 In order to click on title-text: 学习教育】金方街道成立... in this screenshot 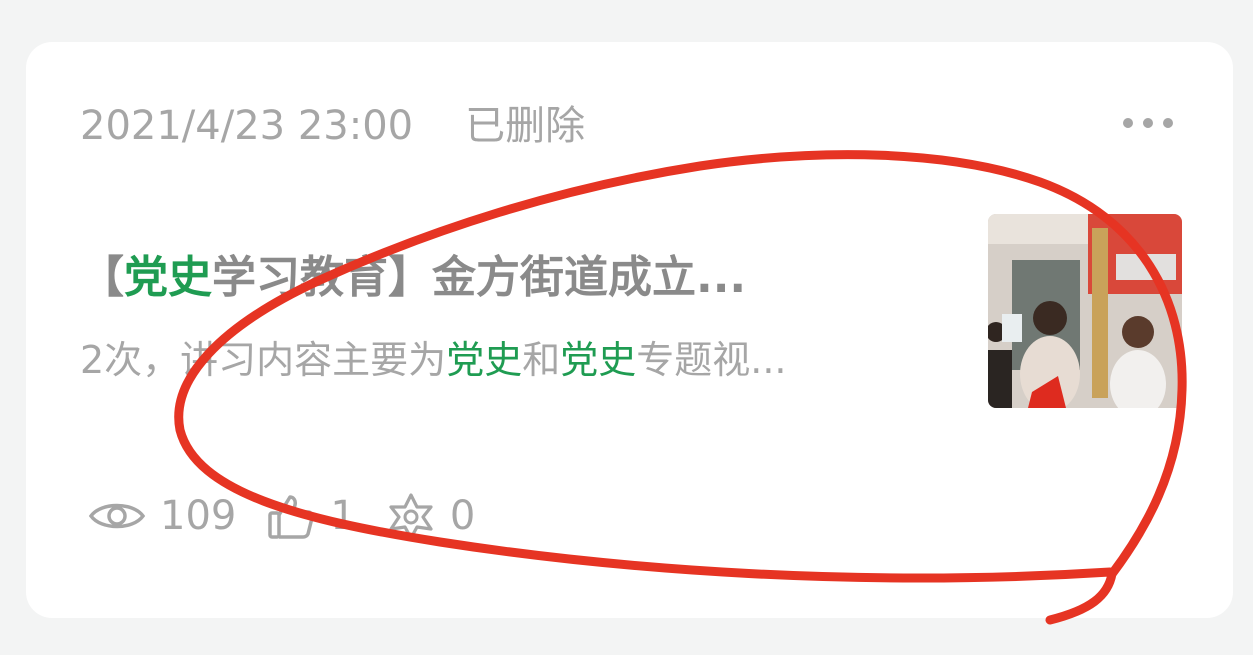, I will do `click(479, 277)`.